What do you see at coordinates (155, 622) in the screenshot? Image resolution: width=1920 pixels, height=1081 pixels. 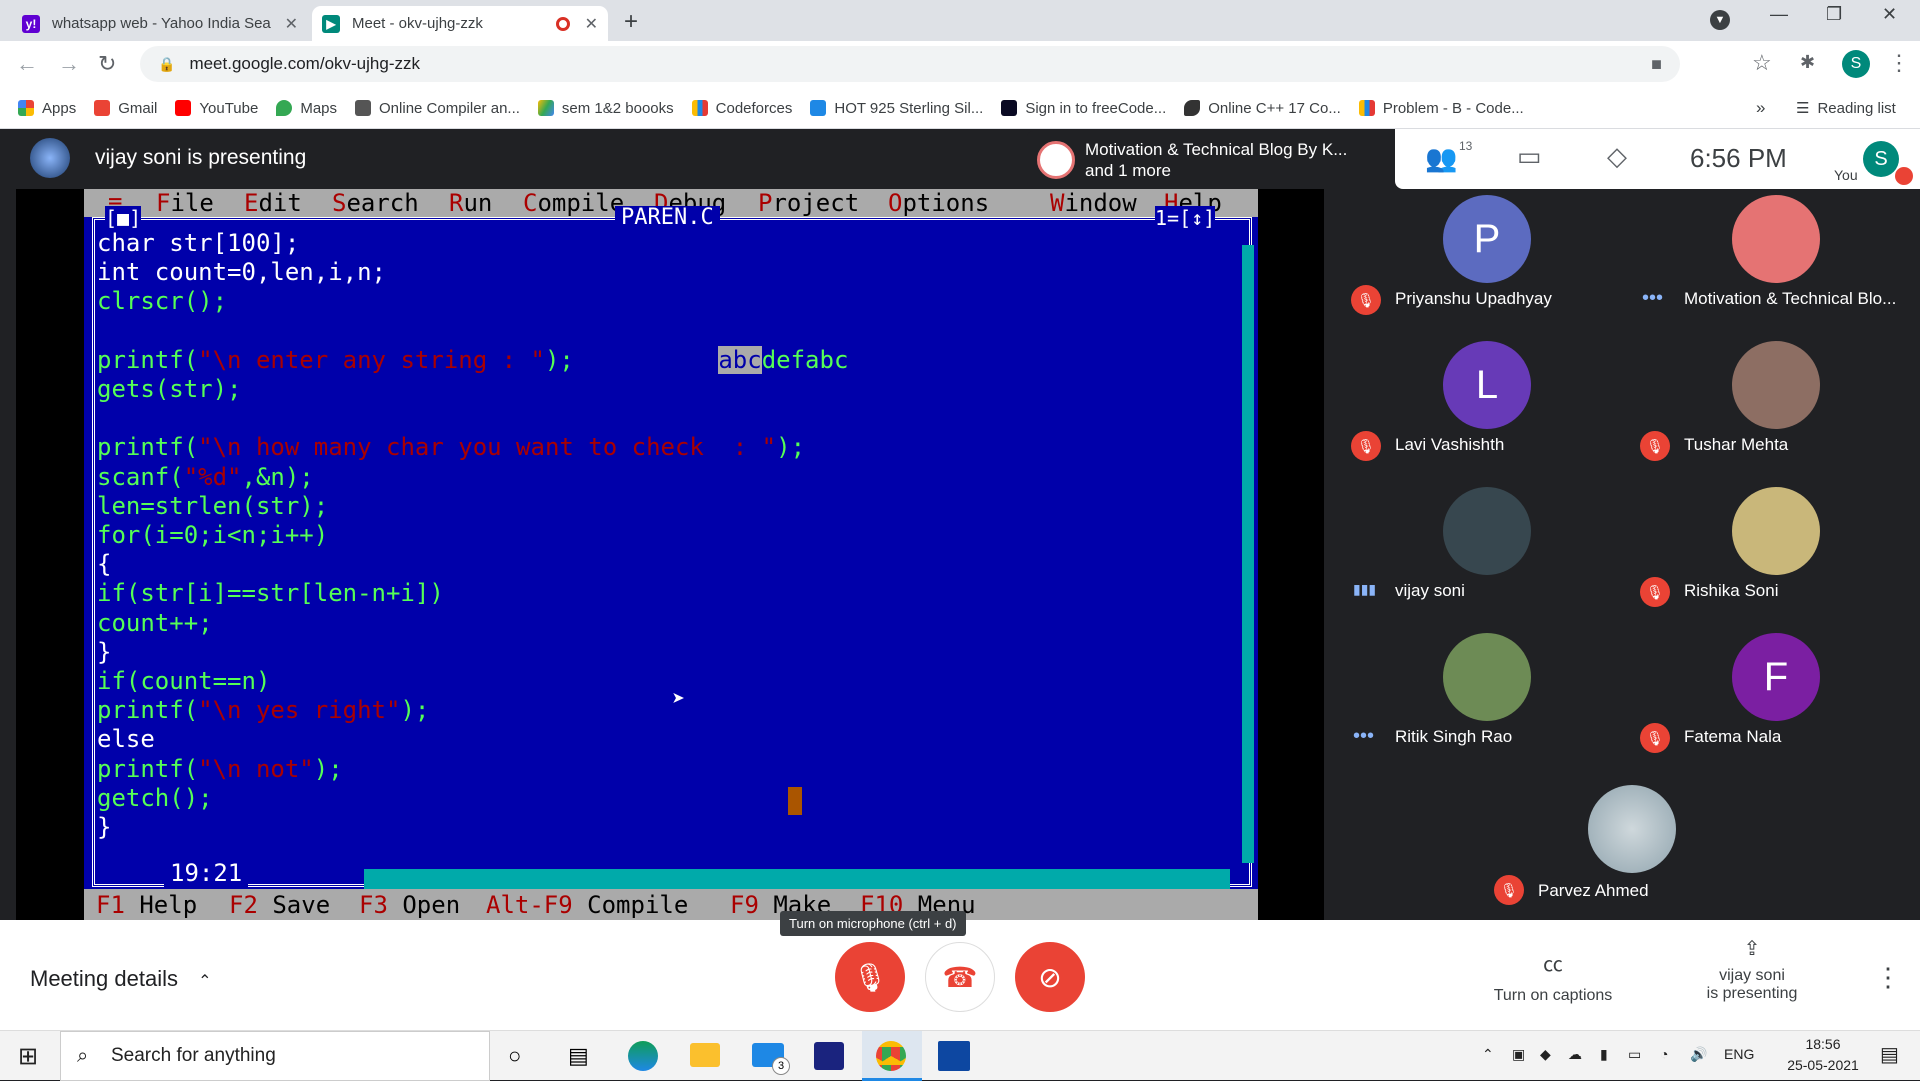 I see `code-token: count++;` at bounding box center [155, 622].